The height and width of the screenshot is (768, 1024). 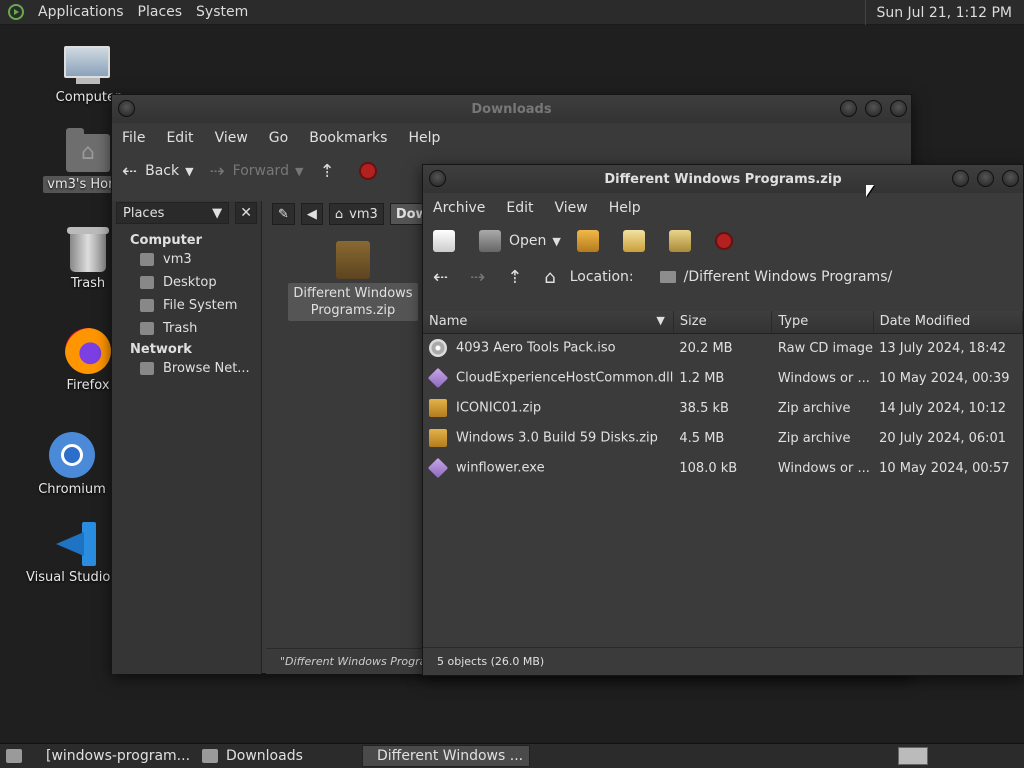 I want to click on location-value: /Different Windows Programs/, so click(x=788, y=277).